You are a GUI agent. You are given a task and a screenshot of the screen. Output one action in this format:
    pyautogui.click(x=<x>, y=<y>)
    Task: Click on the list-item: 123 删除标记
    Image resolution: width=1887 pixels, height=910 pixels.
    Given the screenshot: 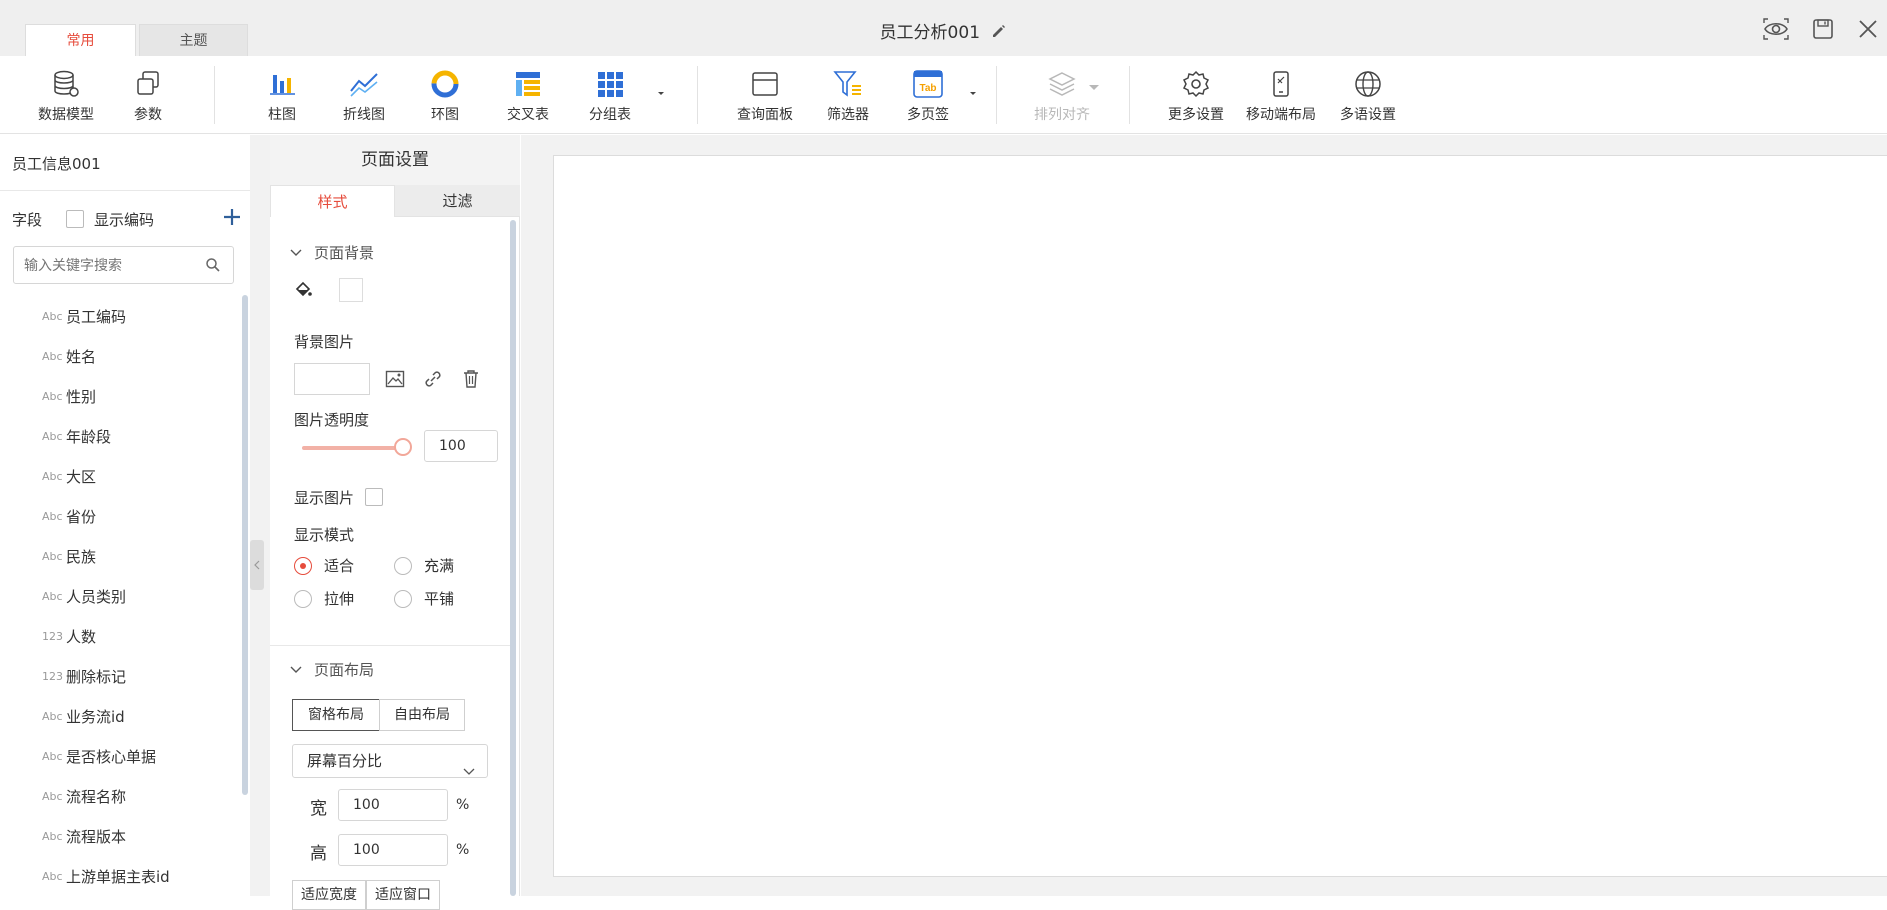 What is the action you would take?
    pyautogui.click(x=84, y=676)
    